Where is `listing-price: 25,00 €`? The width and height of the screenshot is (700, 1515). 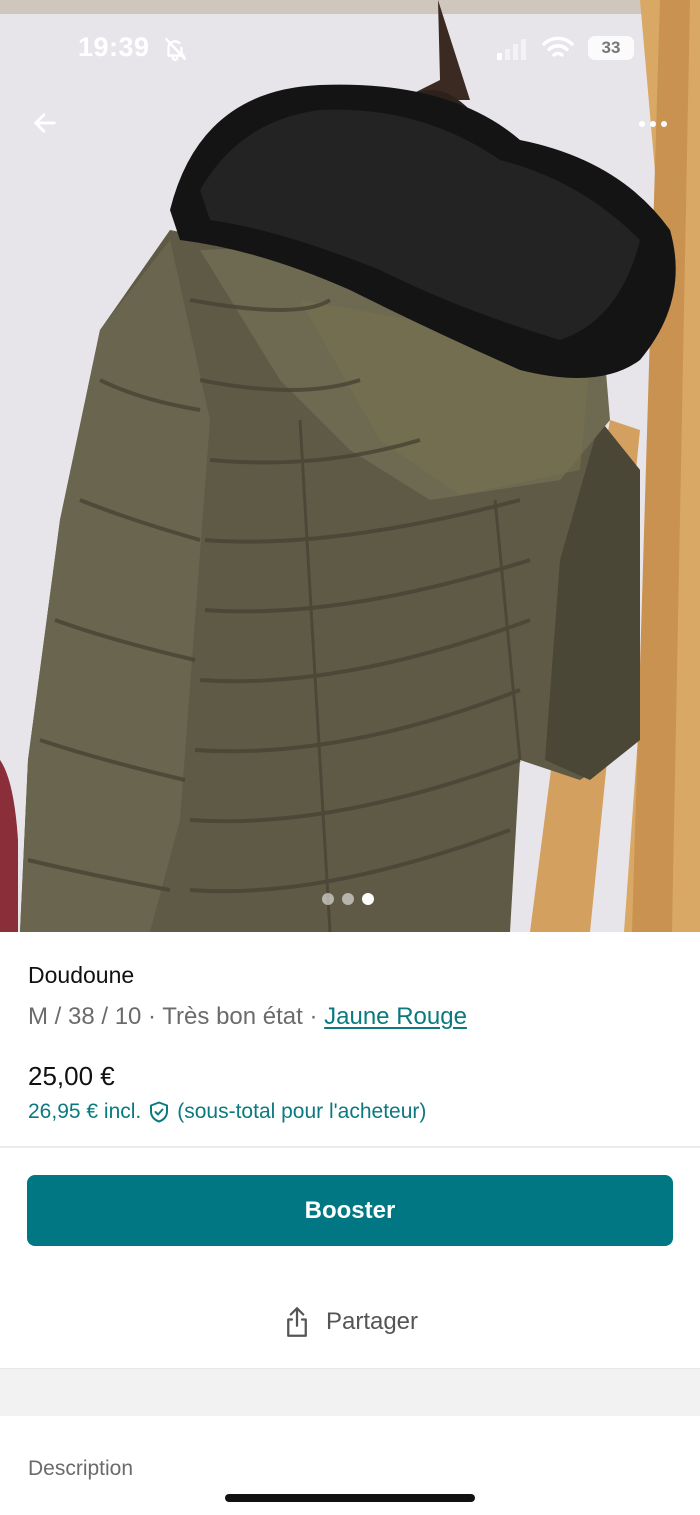
listing-price: 25,00 € is located at coordinates (71, 1076).